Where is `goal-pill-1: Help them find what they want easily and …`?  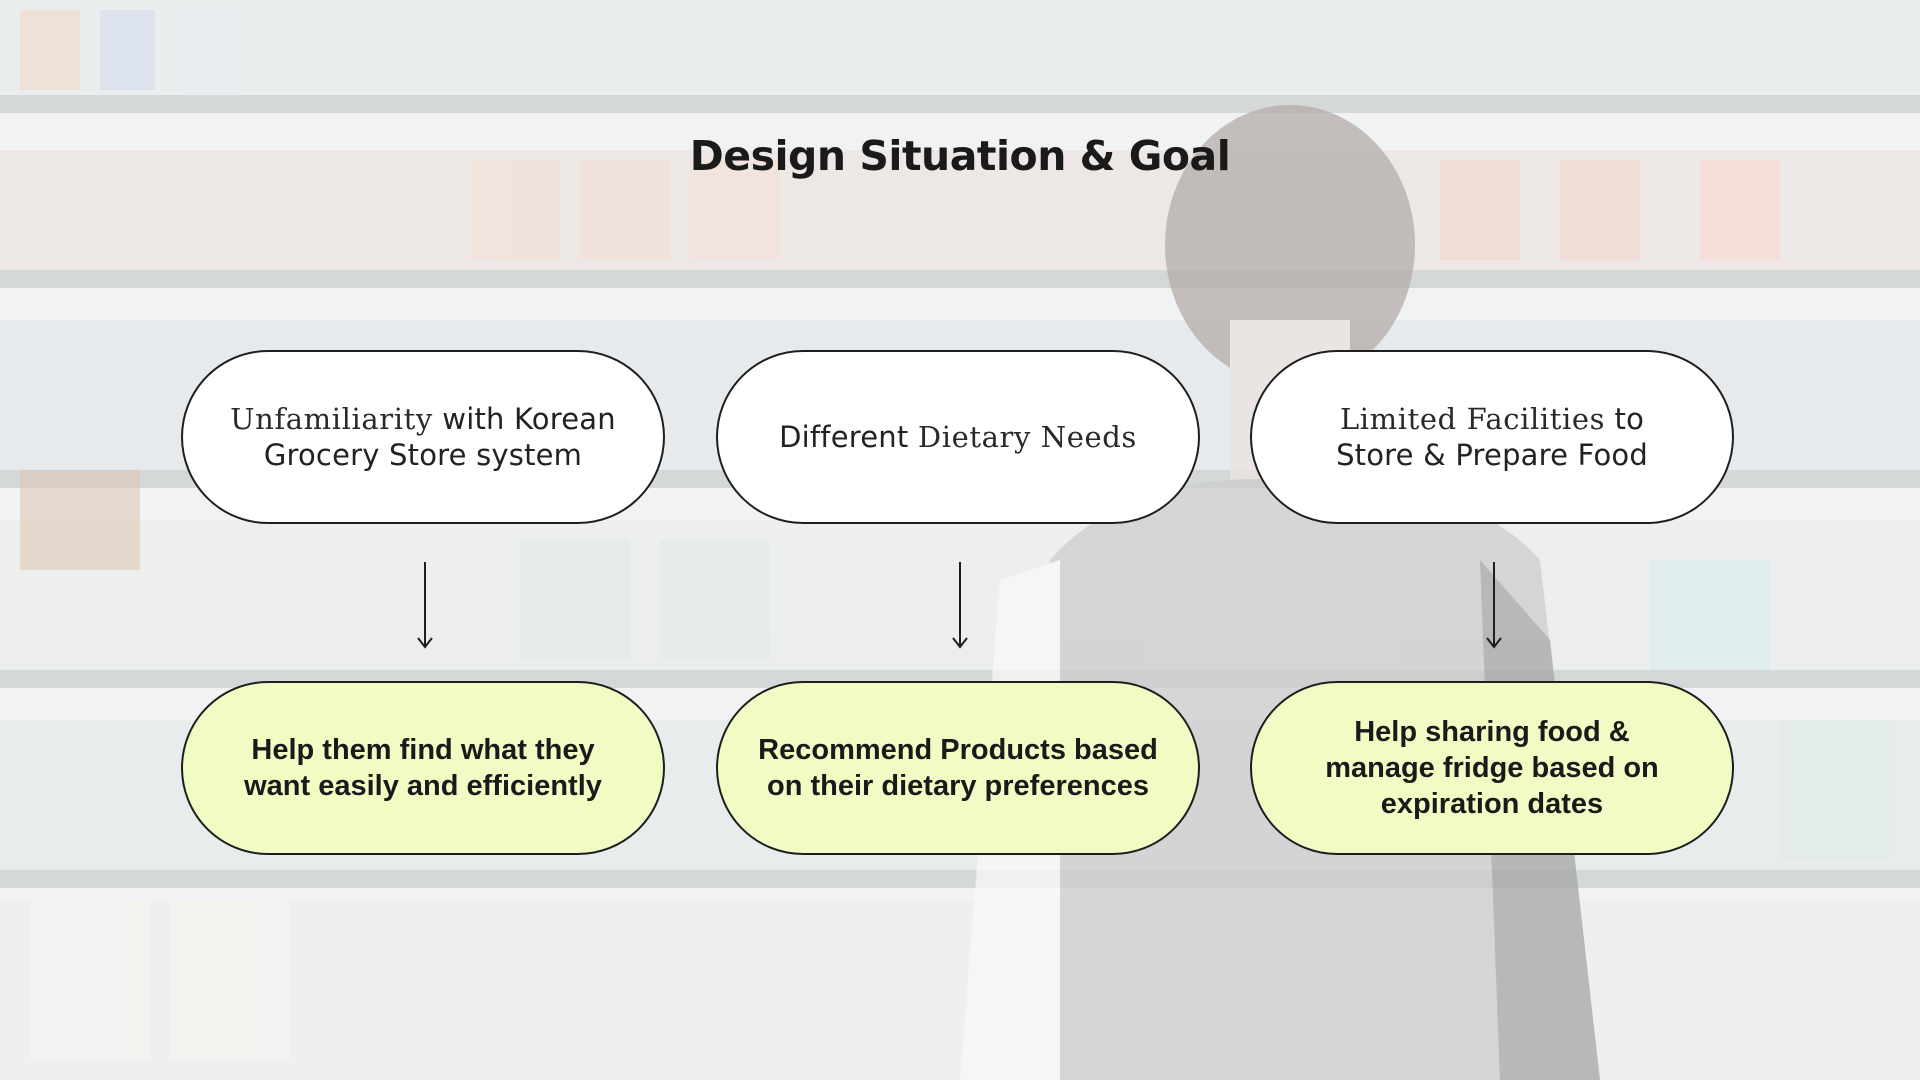 goal-pill-1: Help them find what they want easily and … is located at coordinates (423, 768).